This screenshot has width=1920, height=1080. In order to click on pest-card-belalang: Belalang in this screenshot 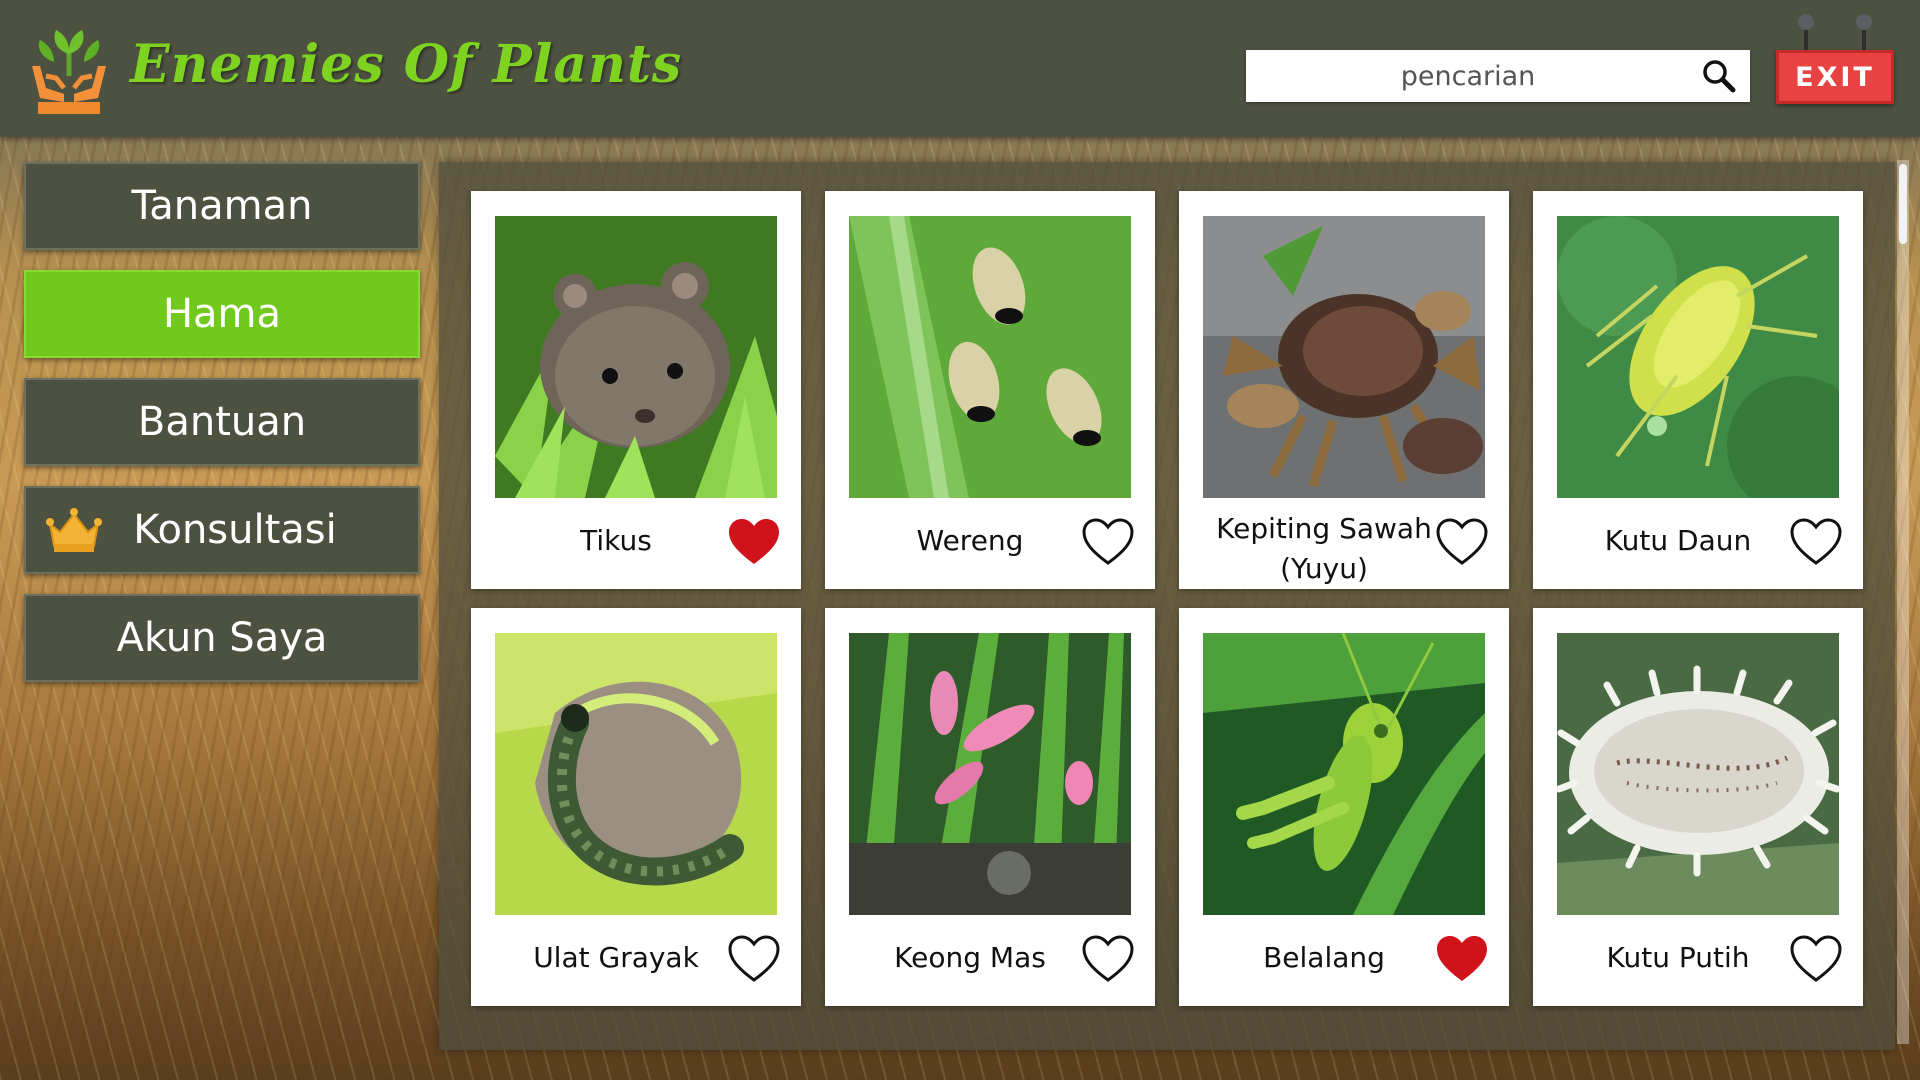, I will do `click(1344, 807)`.